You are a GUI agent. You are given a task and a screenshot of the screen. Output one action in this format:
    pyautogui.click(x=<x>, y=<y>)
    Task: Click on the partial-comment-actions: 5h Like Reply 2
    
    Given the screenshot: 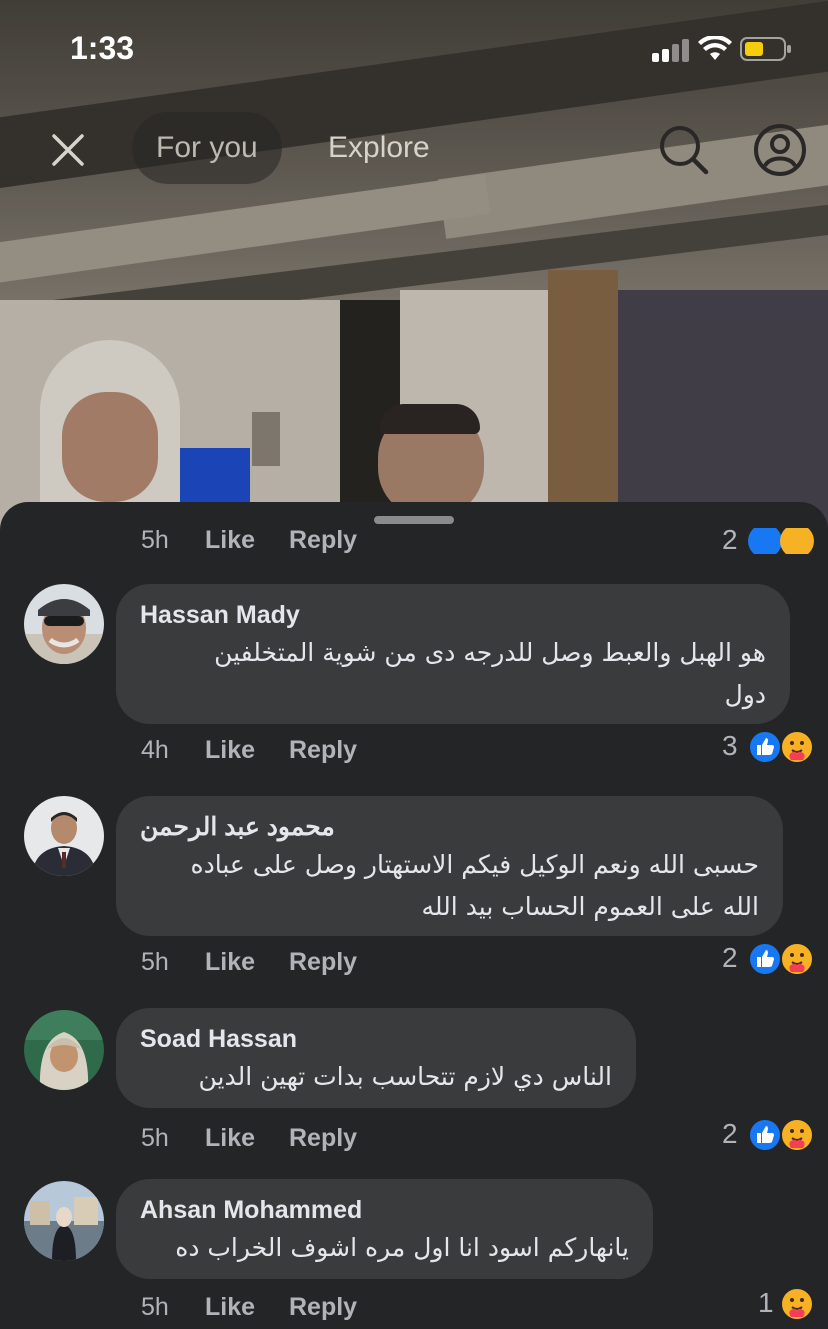 What is the action you would take?
    pyautogui.click(x=414, y=541)
    